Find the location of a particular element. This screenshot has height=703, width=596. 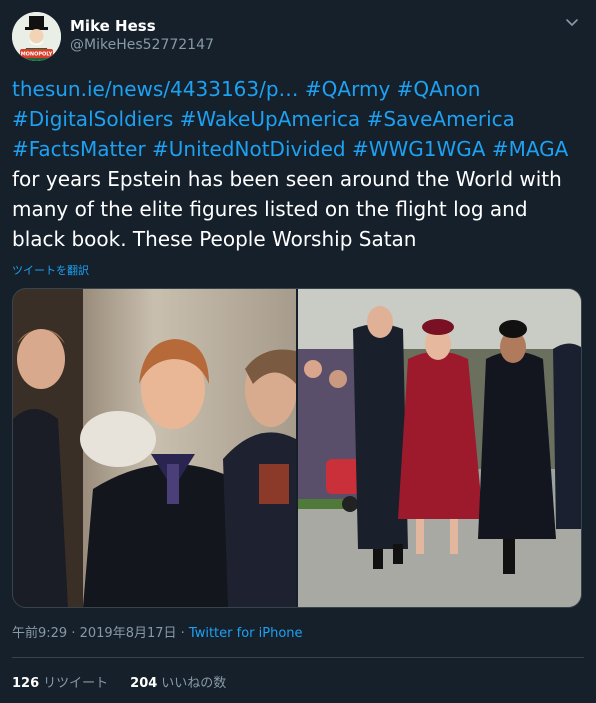

hashtag-unitednotdivided: #UnitedNotDivided is located at coordinates (249, 149).